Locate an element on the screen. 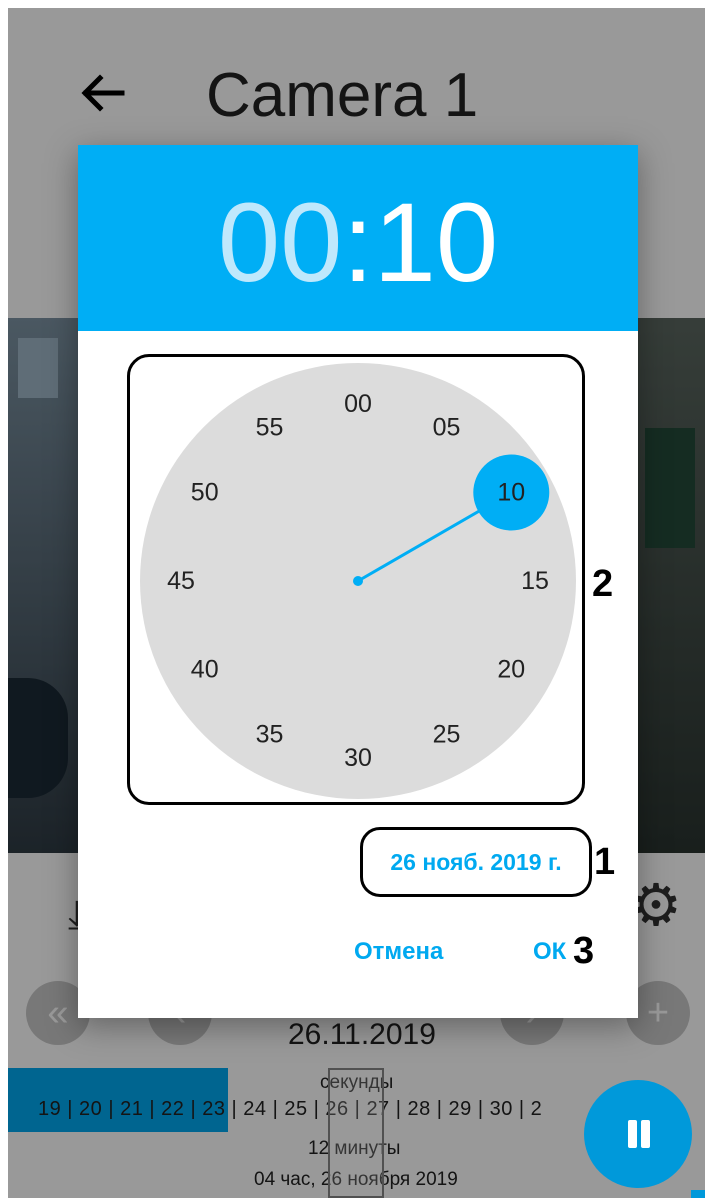 The image size is (705, 1198). dial-number-10: 10 is located at coordinates (511, 493).